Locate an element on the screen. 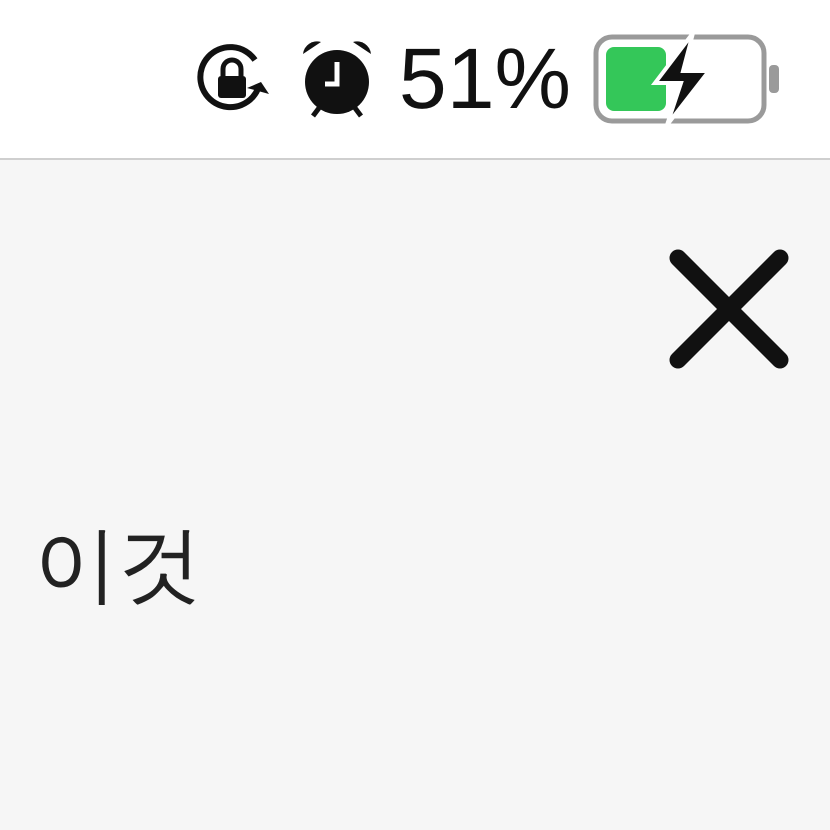 Image resolution: width=830 pixels, height=830 pixels. item-label: 이것 is located at coordinates (118, 564).